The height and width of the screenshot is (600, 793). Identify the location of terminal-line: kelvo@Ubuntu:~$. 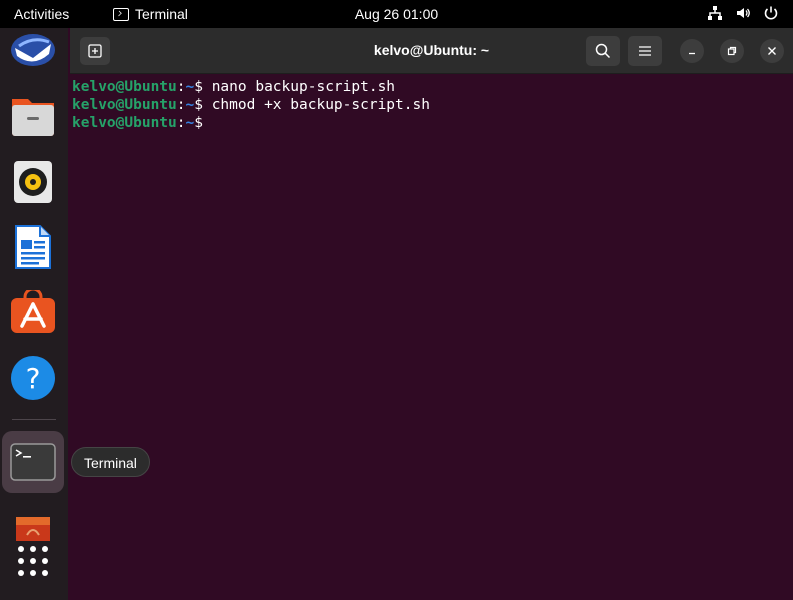
(431, 123).